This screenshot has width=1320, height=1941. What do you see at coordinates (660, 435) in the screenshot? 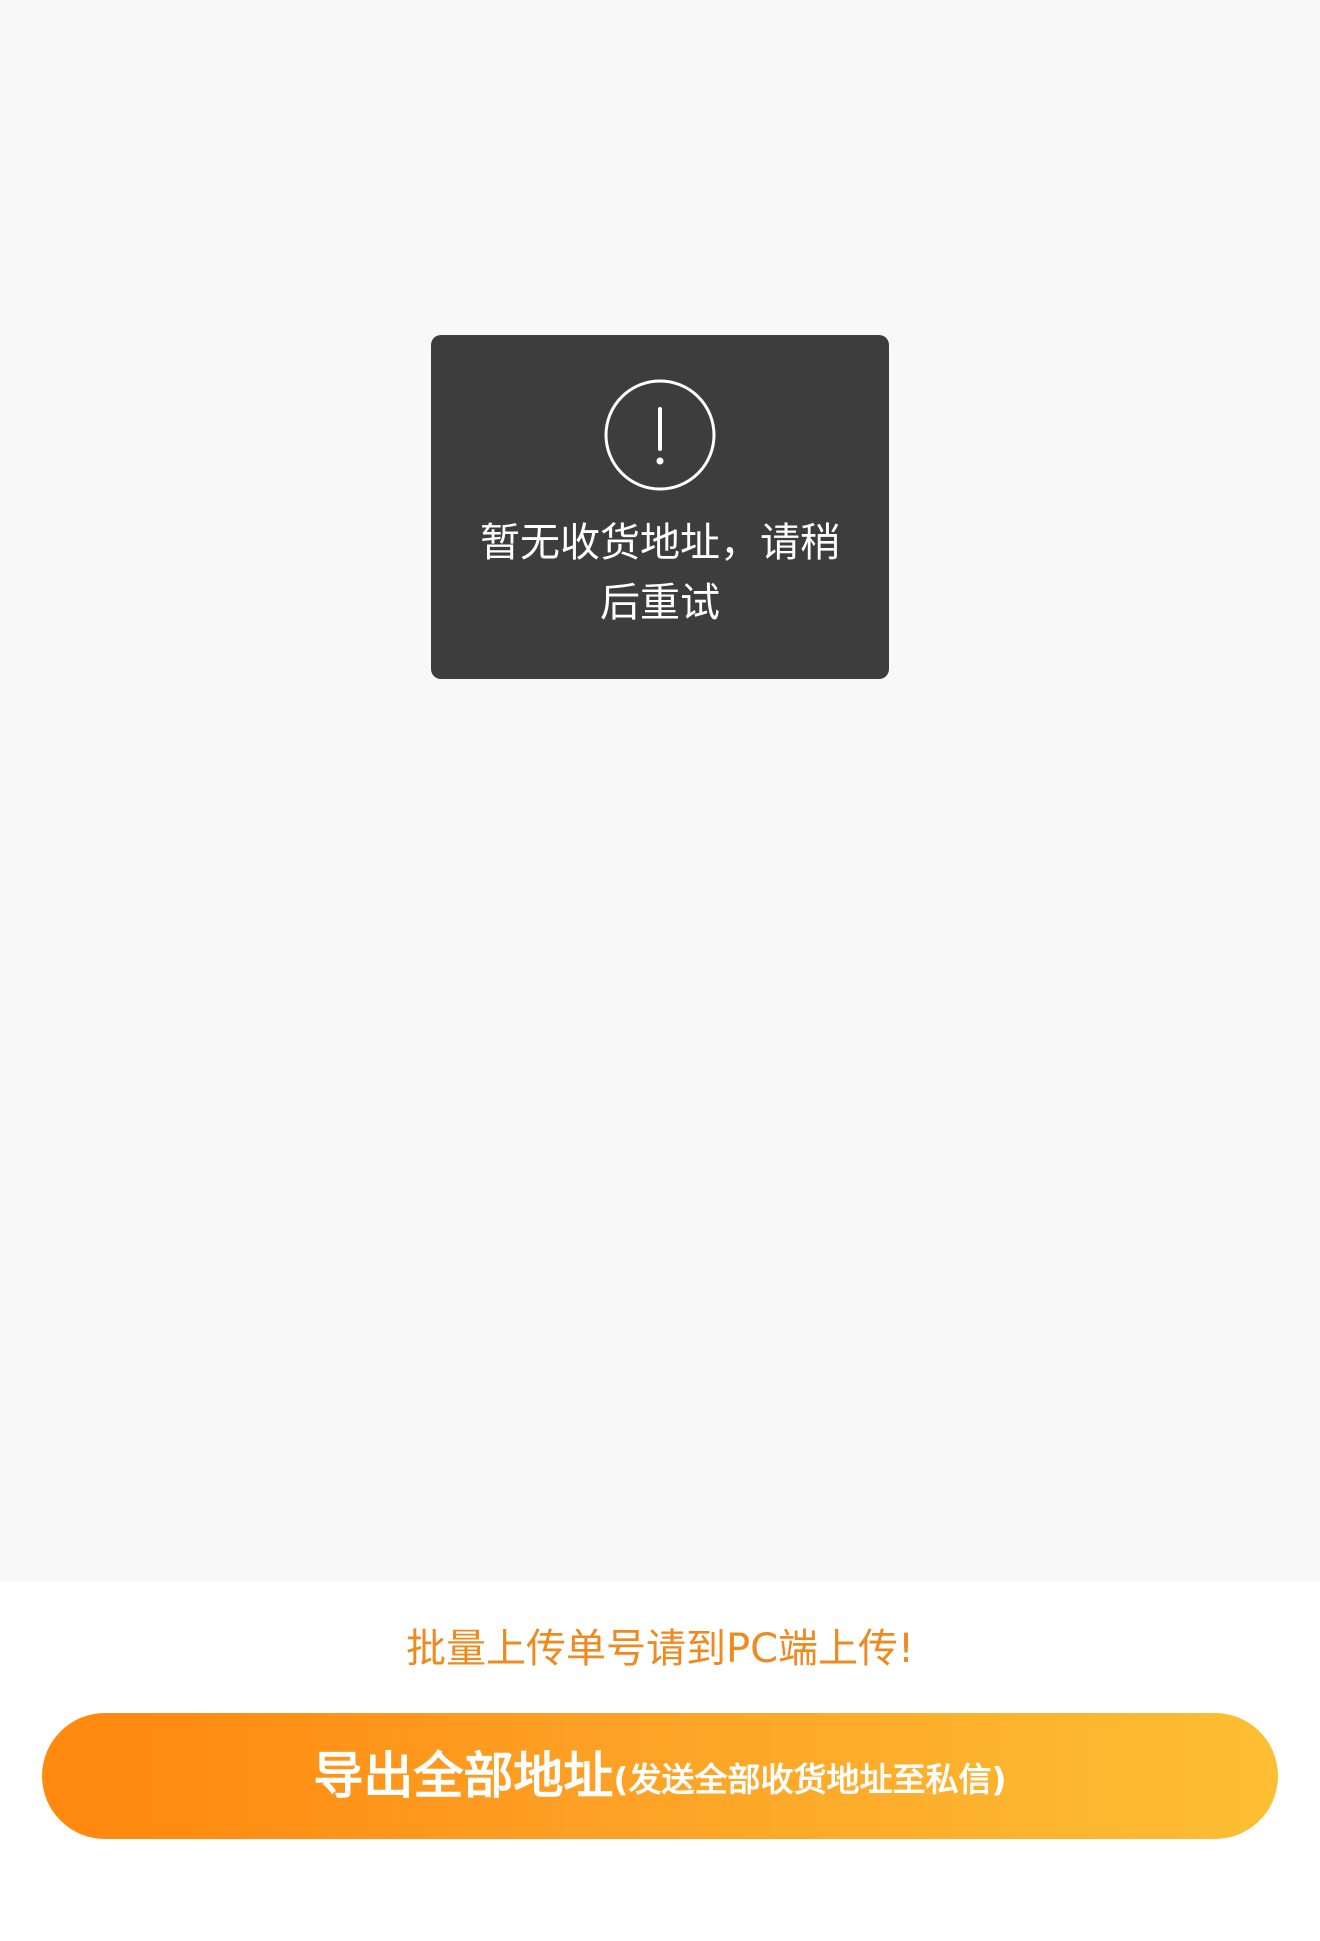
I see `exclamation-circle-icon` at bounding box center [660, 435].